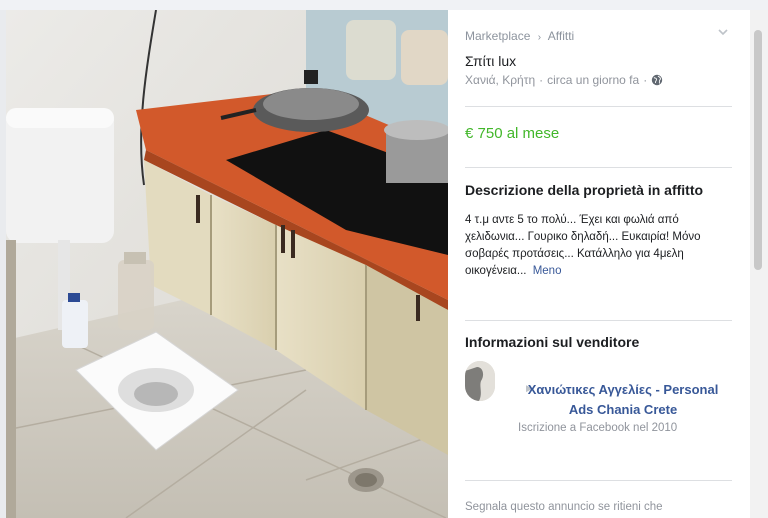 This screenshot has height=518, width=768. I want to click on breadcrumb-category-link: Affitti, so click(561, 36).